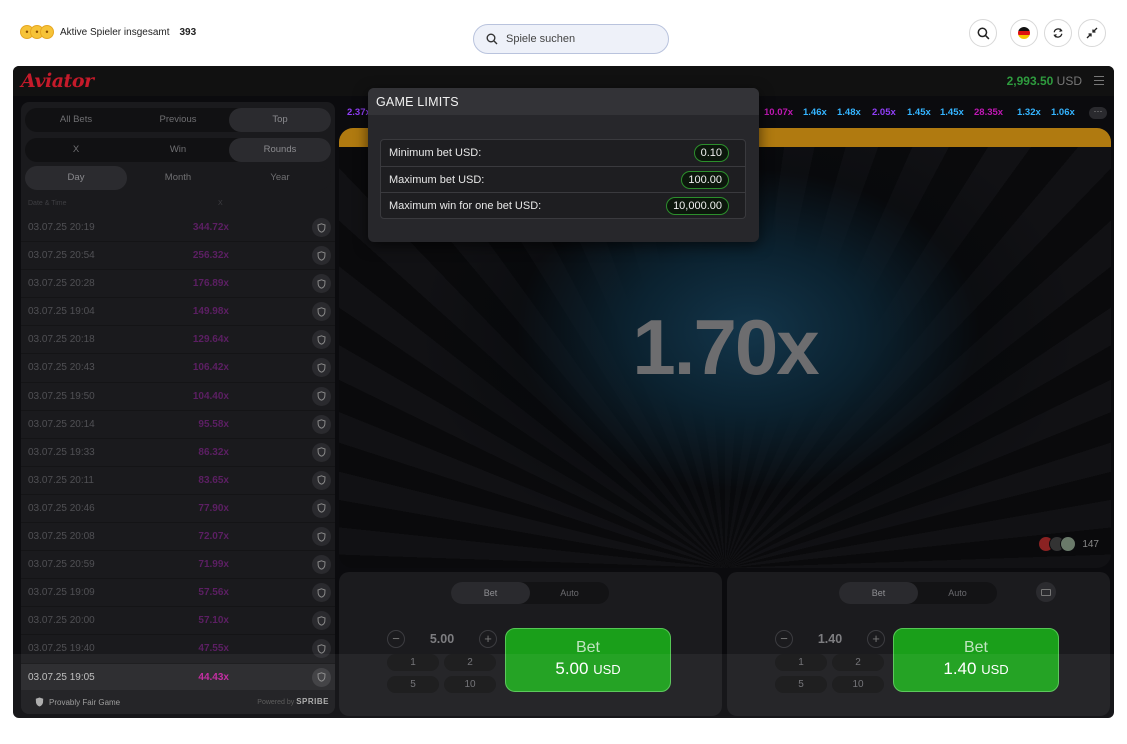  I want to click on tab-x: X, so click(76, 150).